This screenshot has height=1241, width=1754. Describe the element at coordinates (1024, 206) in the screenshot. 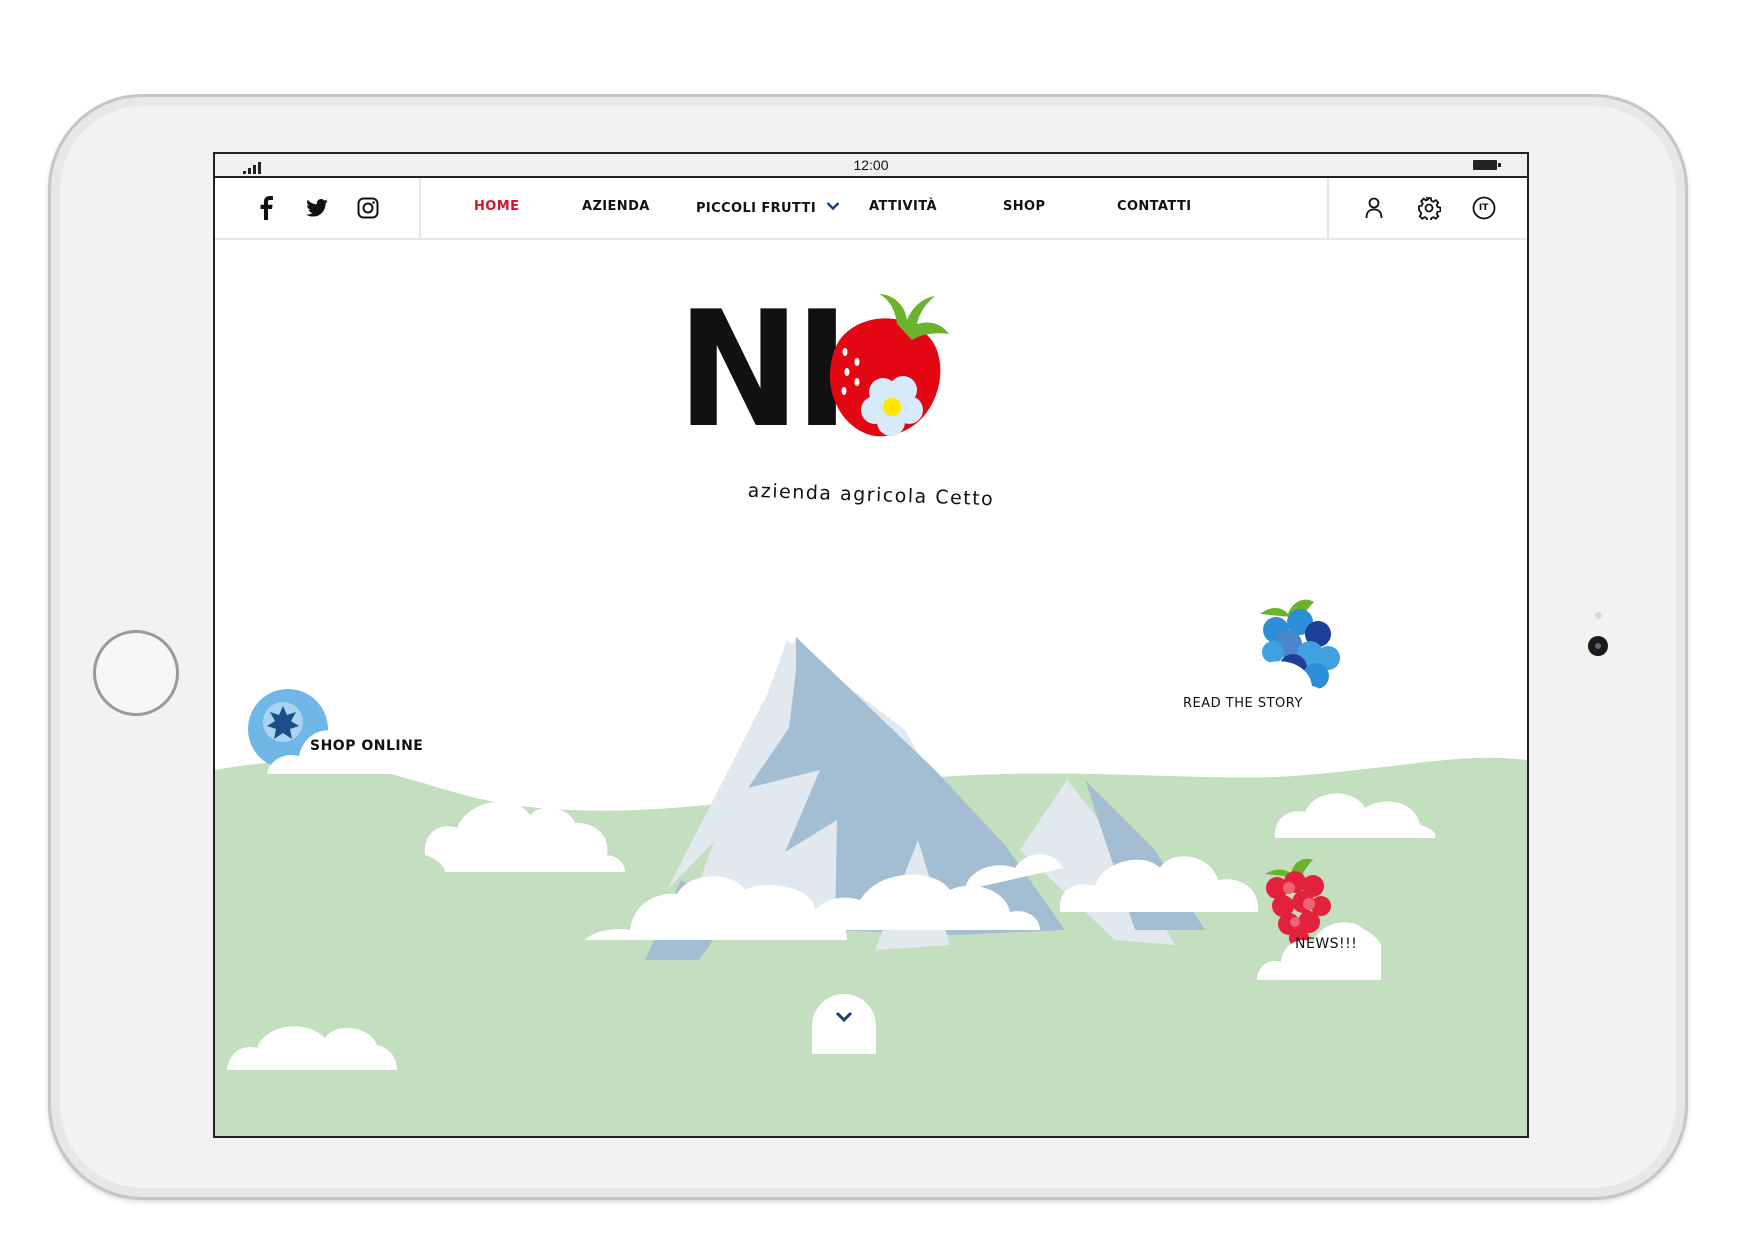

I see `nav-item-shop: SHOP` at that location.